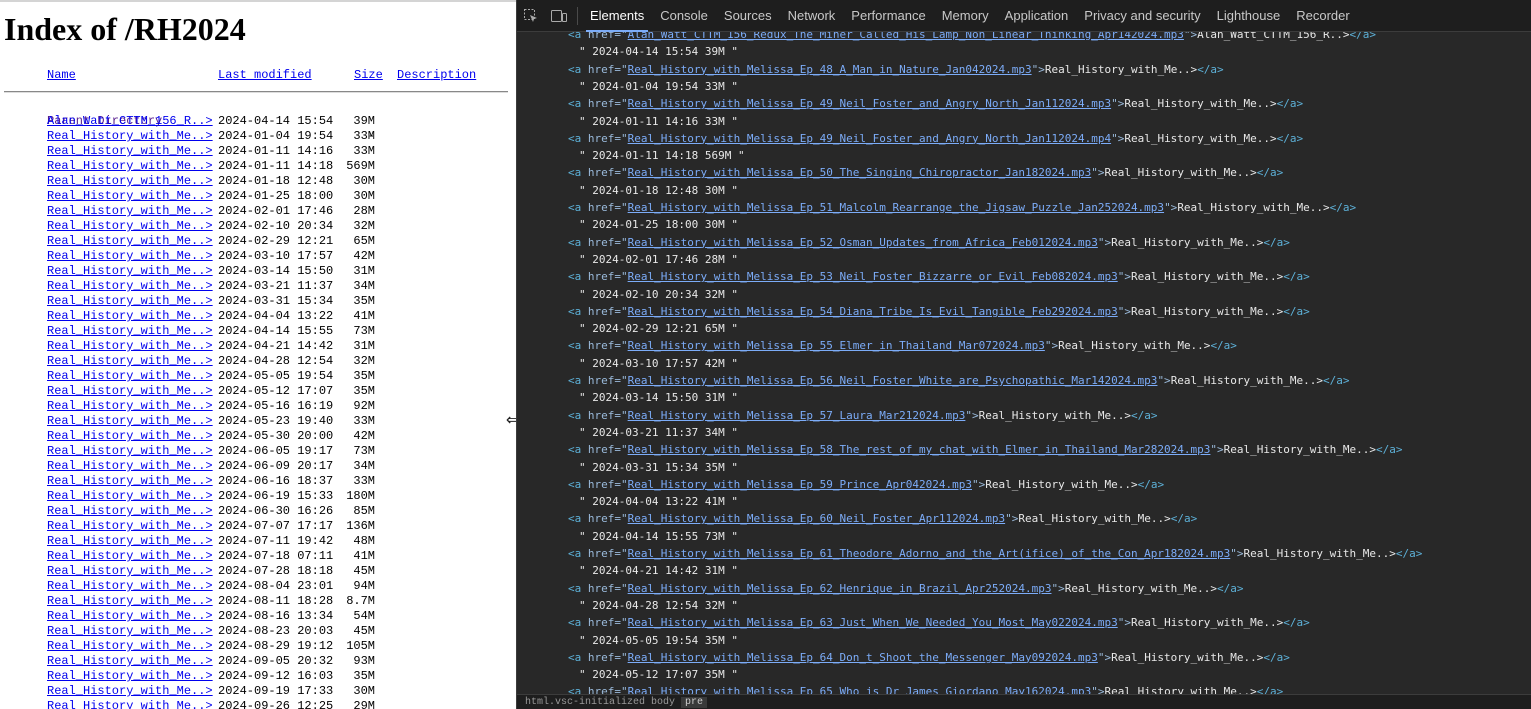 This screenshot has height=709, width=1531. I want to click on tab-lighthouse: Lighthouse, so click(1249, 16).